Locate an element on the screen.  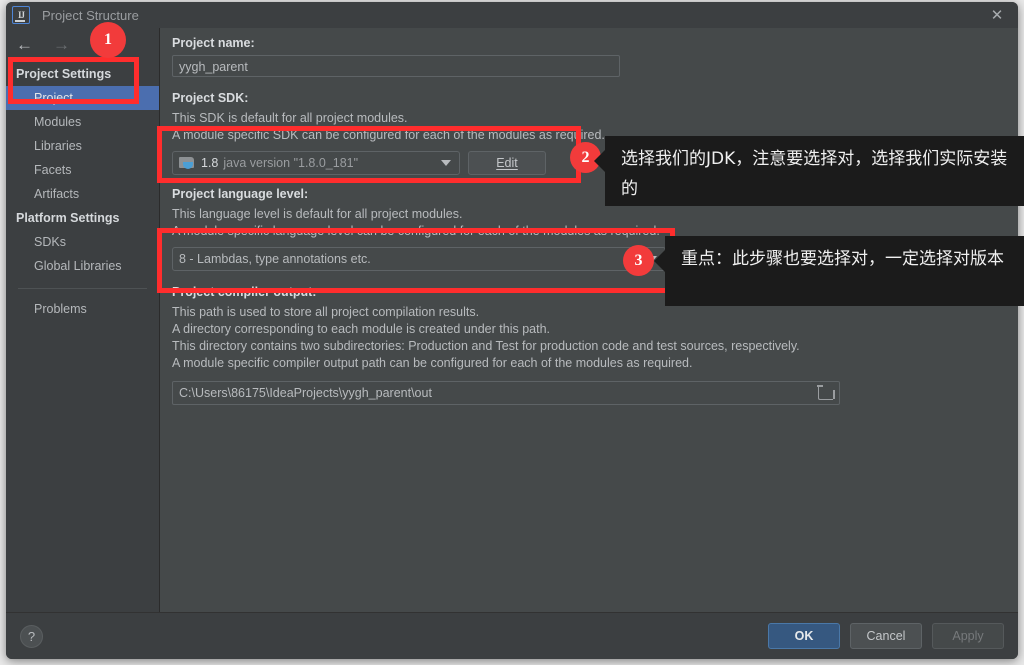
sidebar-group-platform-settings: Platform Settings is located at coordinates (68, 218).